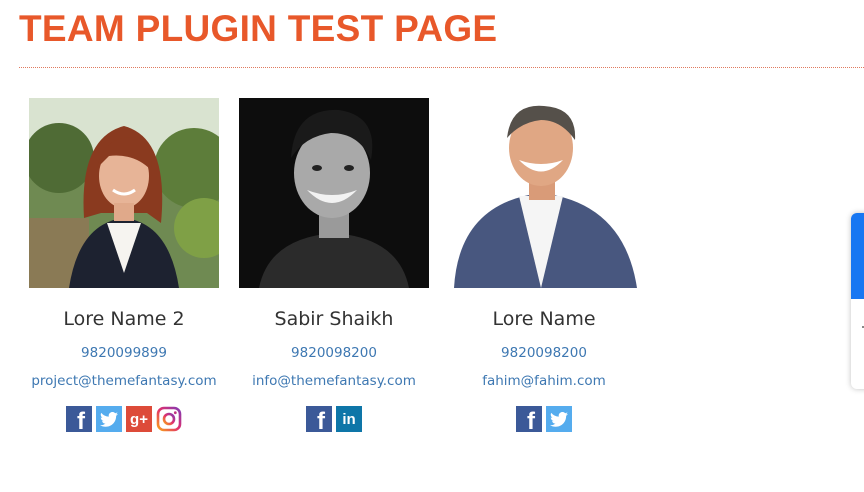 This screenshot has width=864, height=492. What do you see at coordinates (349, 419) in the screenshot?
I see `linkedin-icon: in` at bounding box center [349, 419].